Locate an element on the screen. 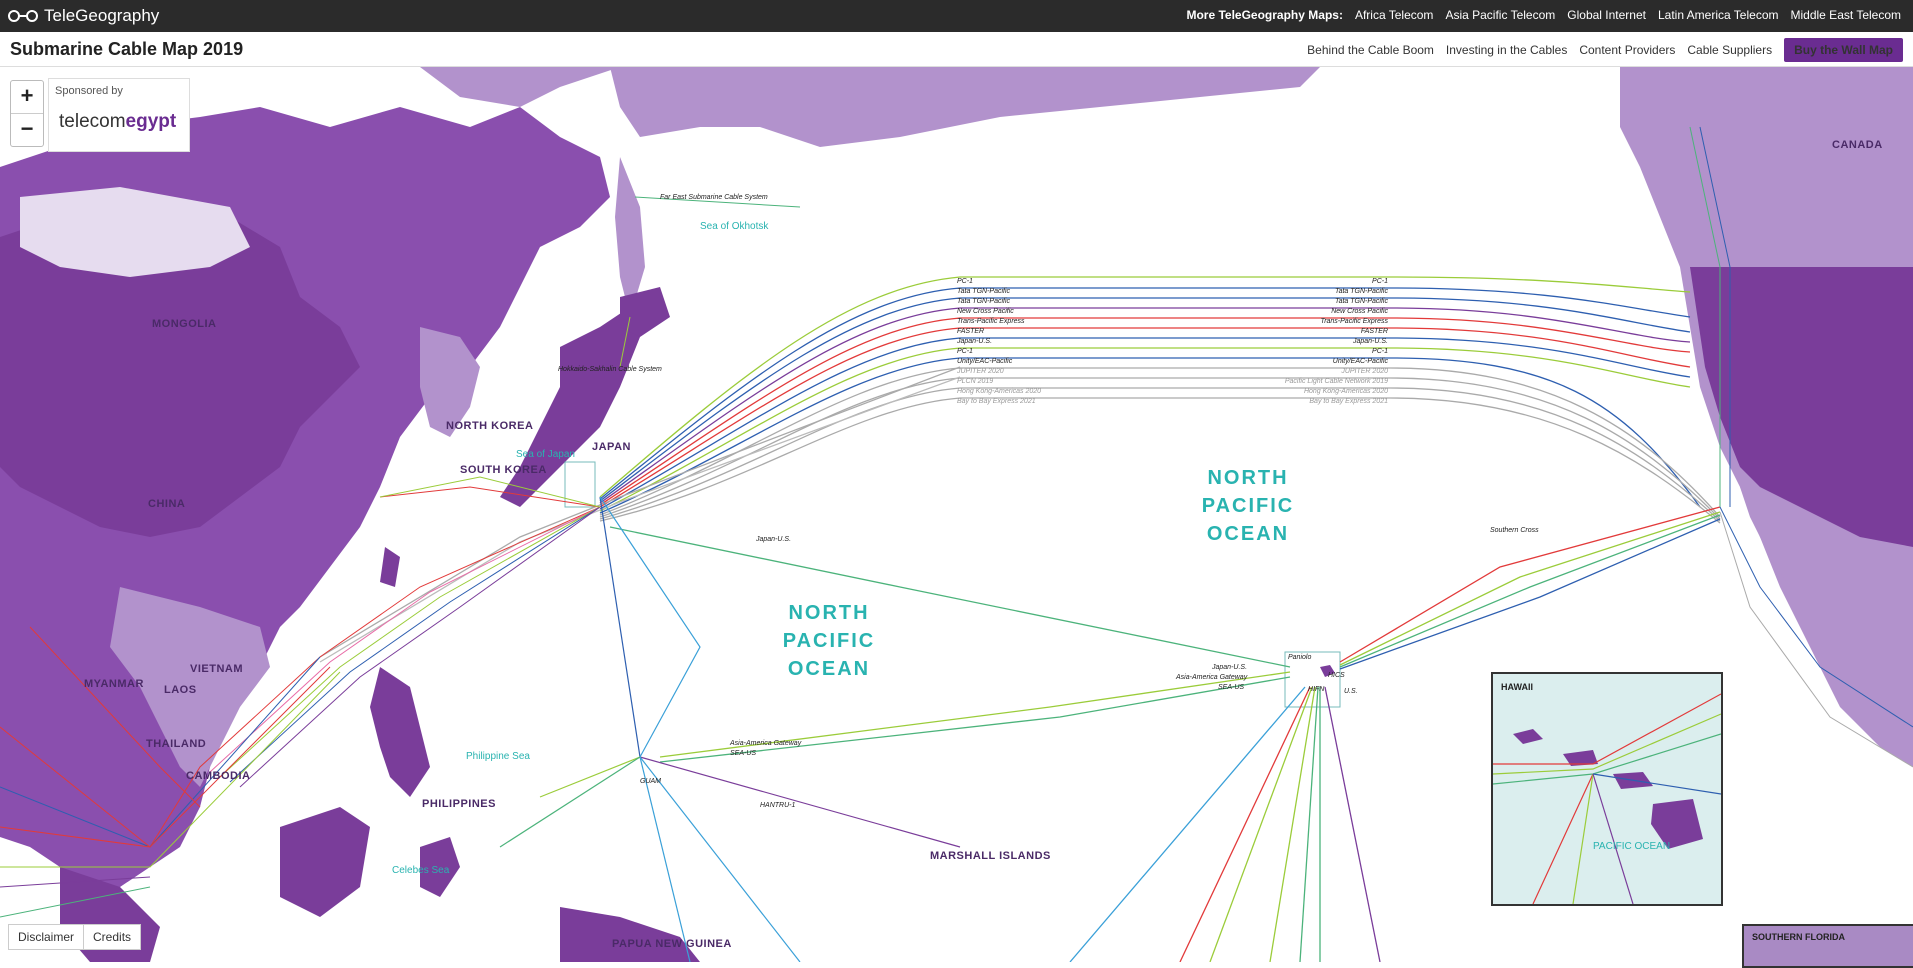 The image size is (1913, 968). nav-cable-suppliers: Cable Suppliers is located at coordinates (1729, 50).